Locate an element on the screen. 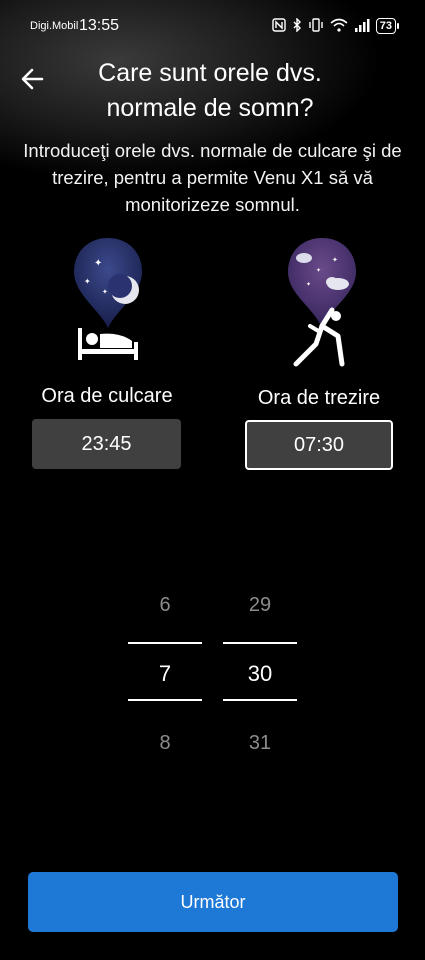 The image size is (425, 960). hour-prev: 6 is located at coordinates (165, 605).